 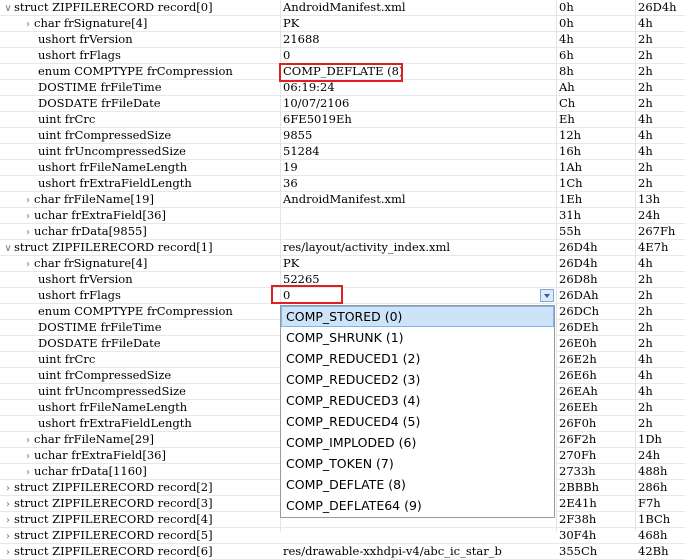 I want to click on table-row: › uchar frData[9855] 55h 267Fh, so click(x=342, y=232).